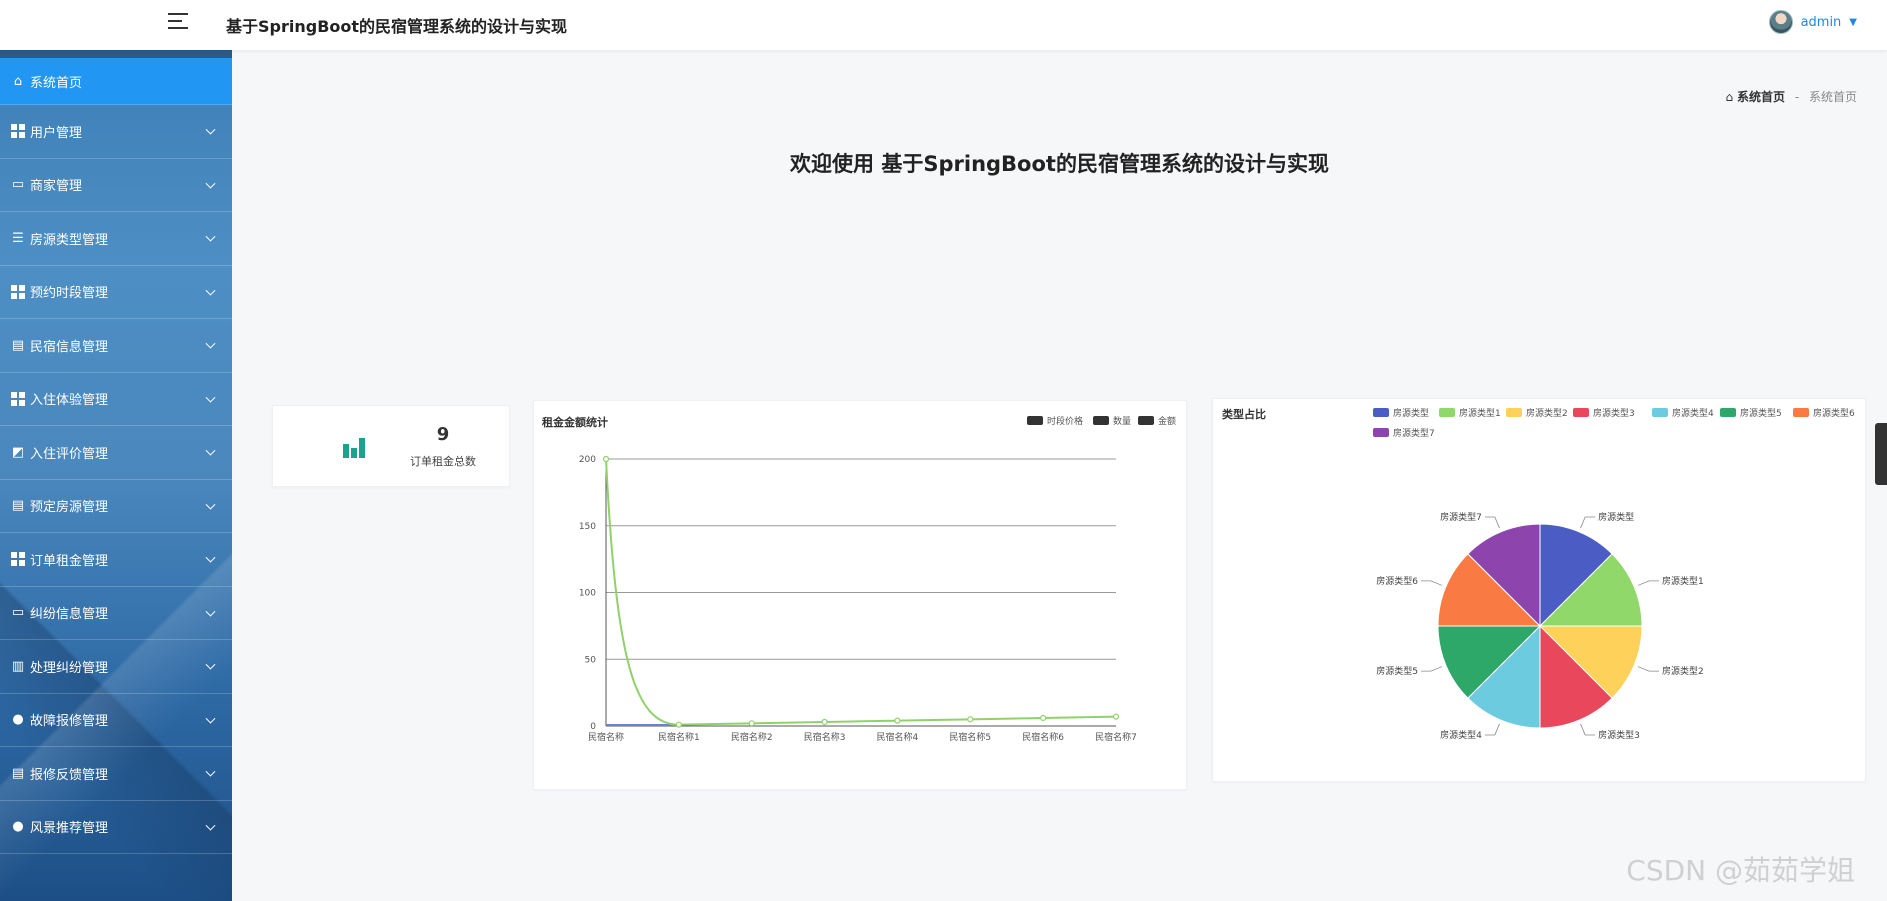 The image size is (1887, 901). I want to click on sidebar-item-14: ● 风景推荐管理, so click(116, 827).